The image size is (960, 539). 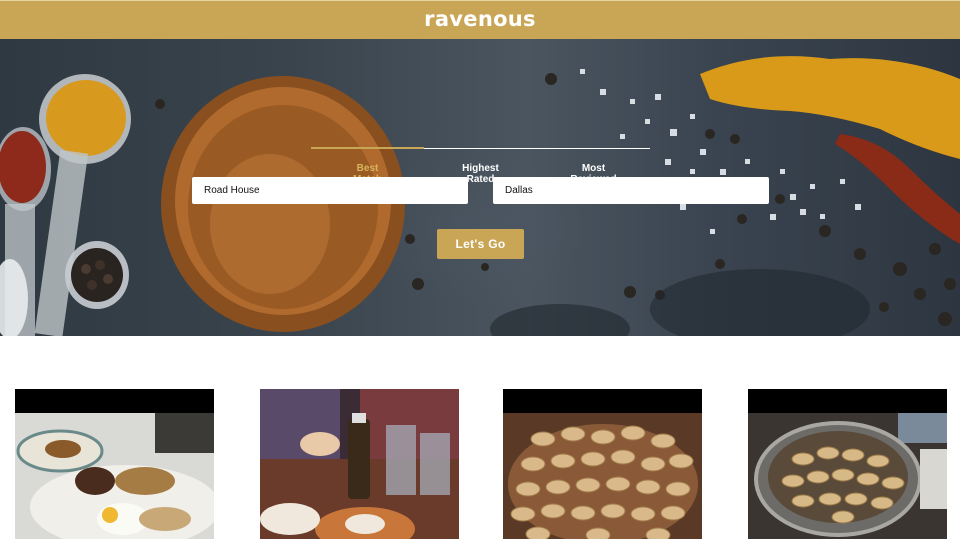 I want to click on sort-option-label-line1: Best, so click(x=367, y=168).